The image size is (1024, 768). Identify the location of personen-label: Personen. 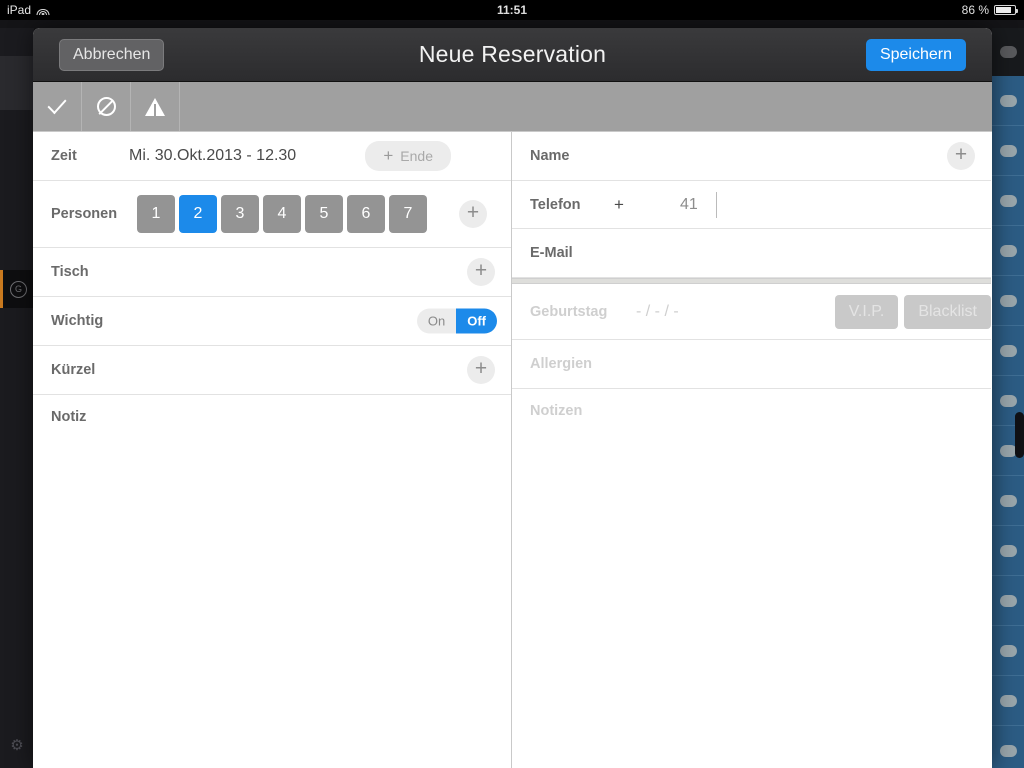
(84, 214).